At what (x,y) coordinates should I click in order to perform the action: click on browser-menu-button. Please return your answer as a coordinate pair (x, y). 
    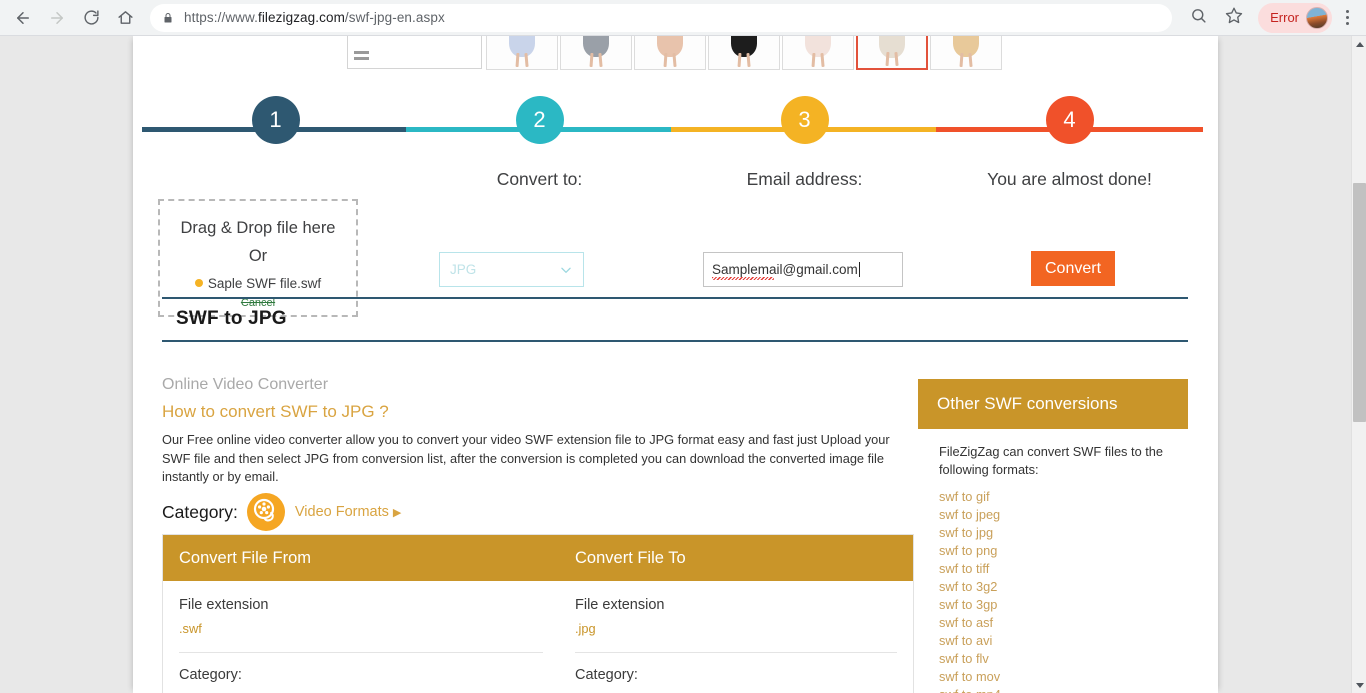
    Looking at the image, I should click on (1347, 18).